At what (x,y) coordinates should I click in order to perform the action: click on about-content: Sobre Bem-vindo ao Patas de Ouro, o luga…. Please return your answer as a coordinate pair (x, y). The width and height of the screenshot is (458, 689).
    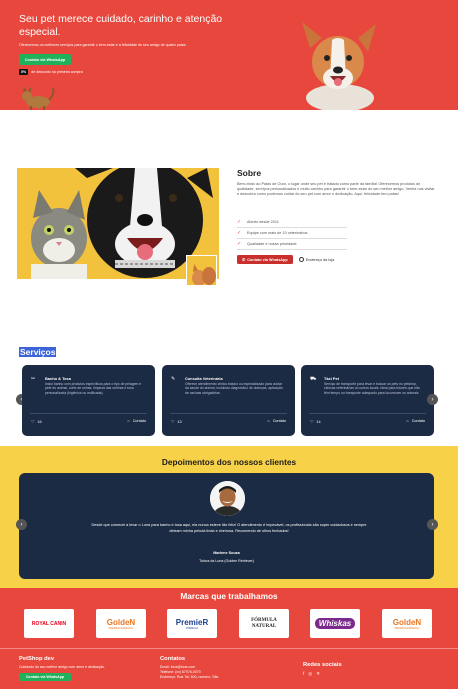
    Looking at the image, I should click on (337, 183).